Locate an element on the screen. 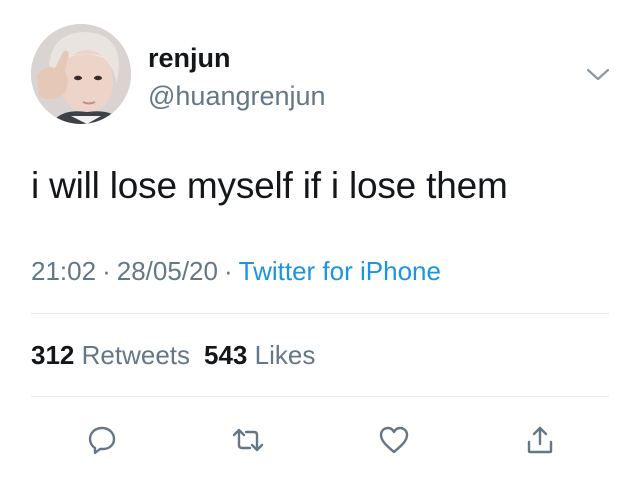 Image resolution: width=640 pixels, height=485 pixels. reply-button is located at coordinates (102, 440).